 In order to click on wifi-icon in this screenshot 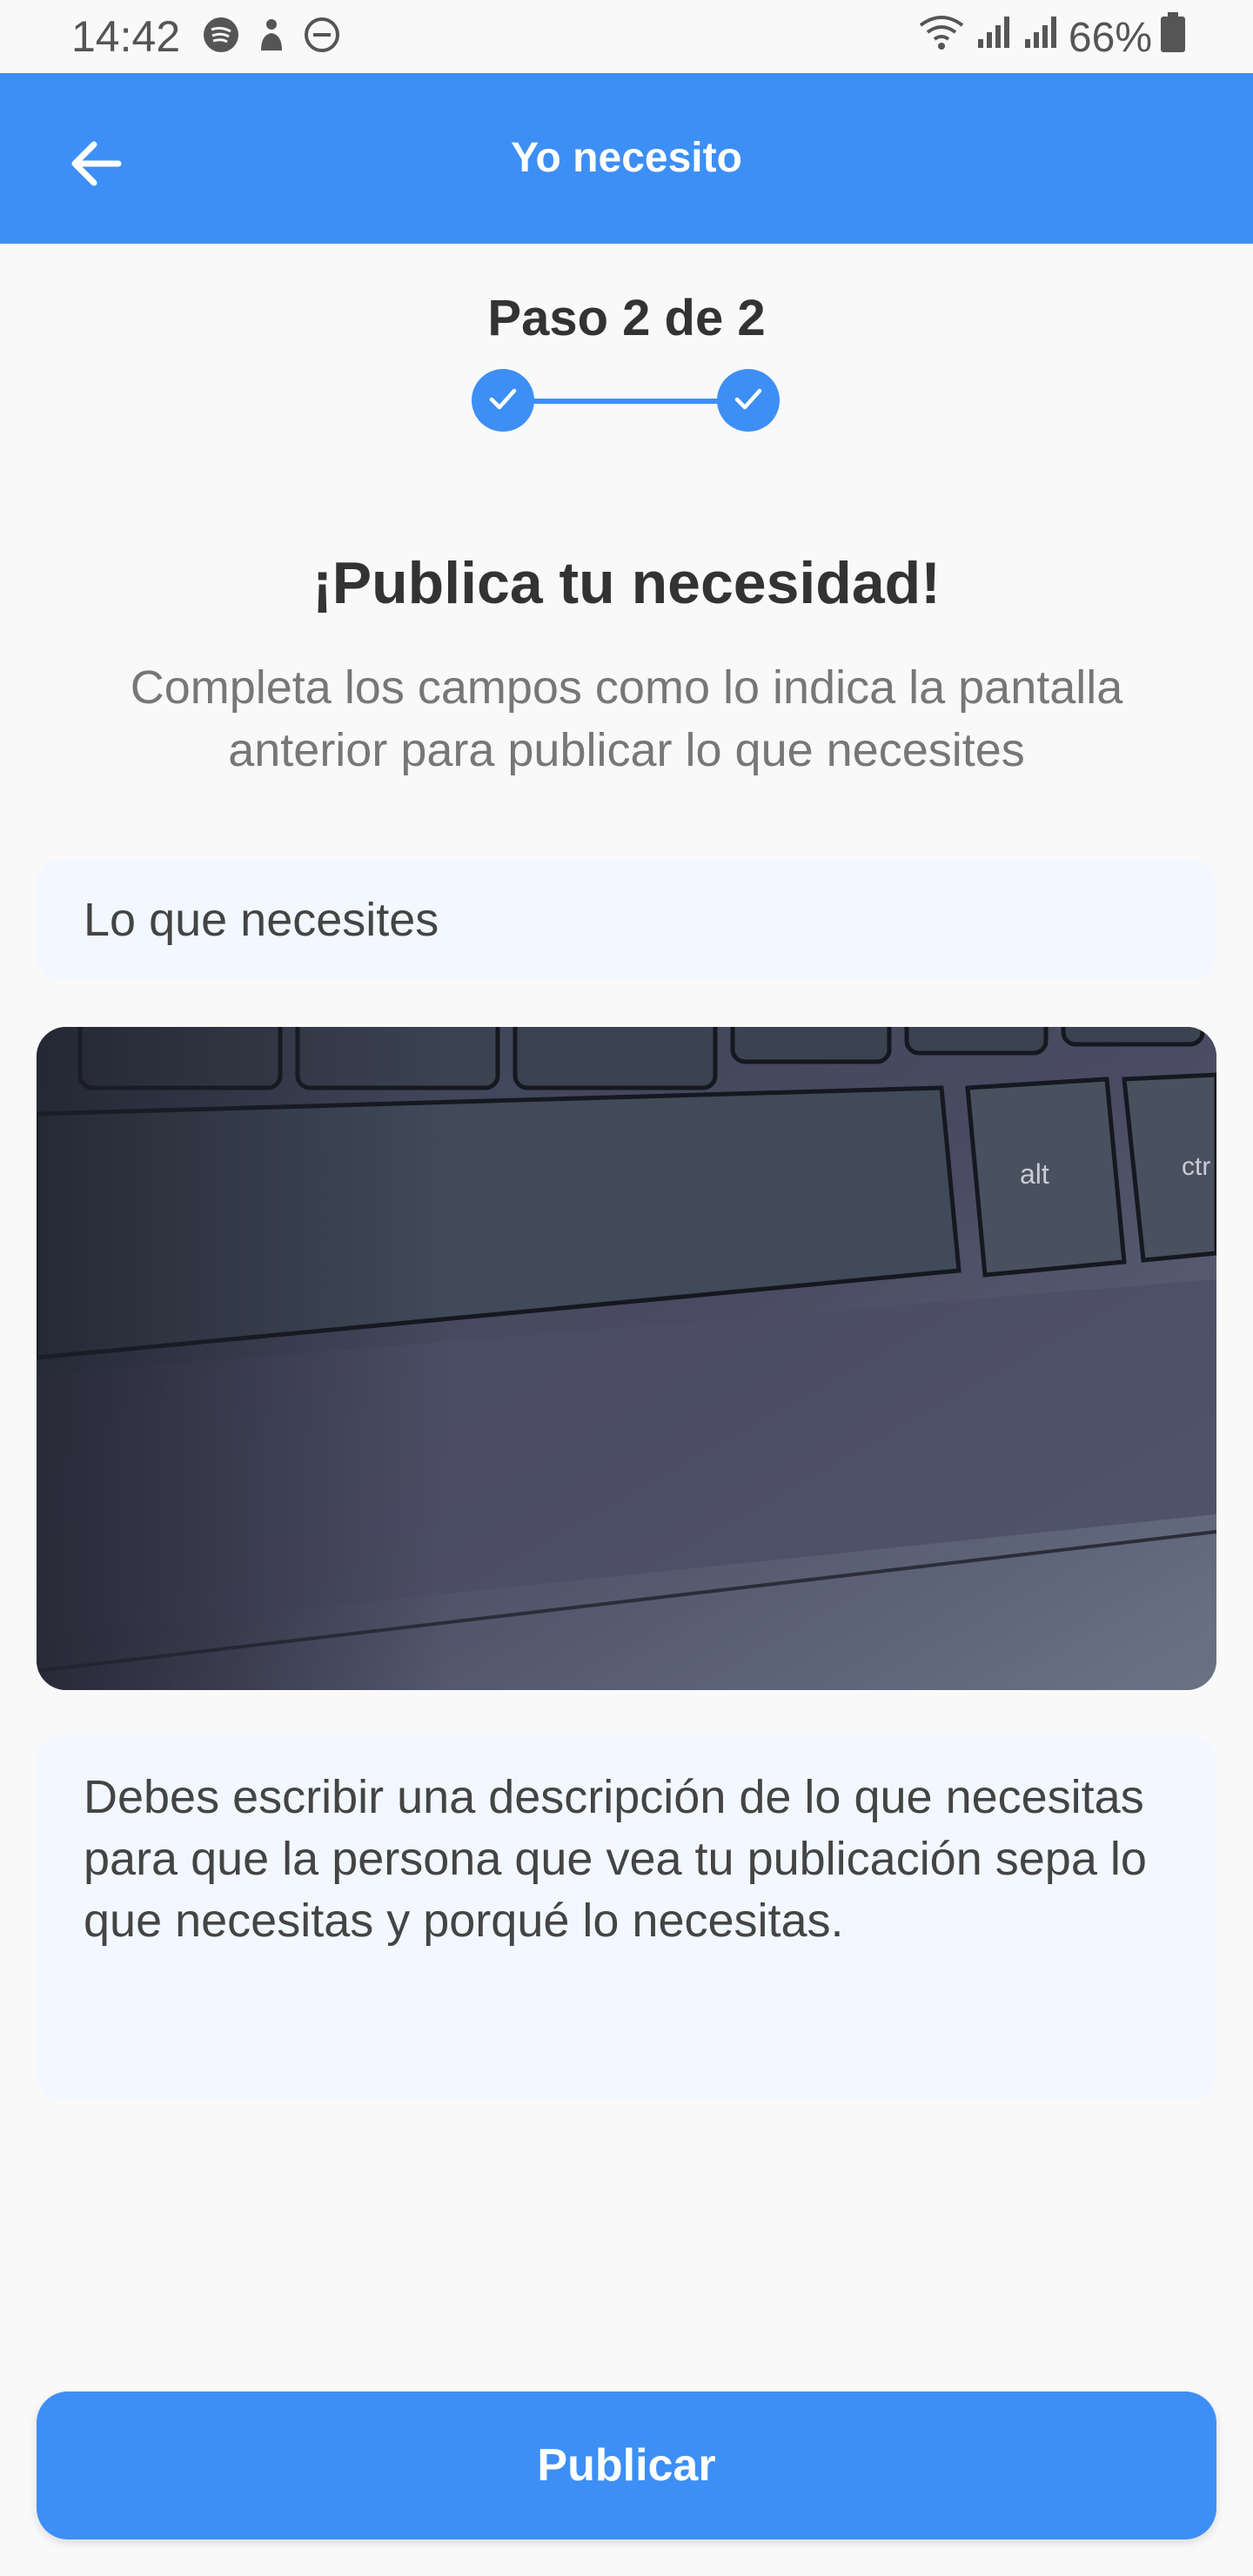, I will do `click(942, 38)`.